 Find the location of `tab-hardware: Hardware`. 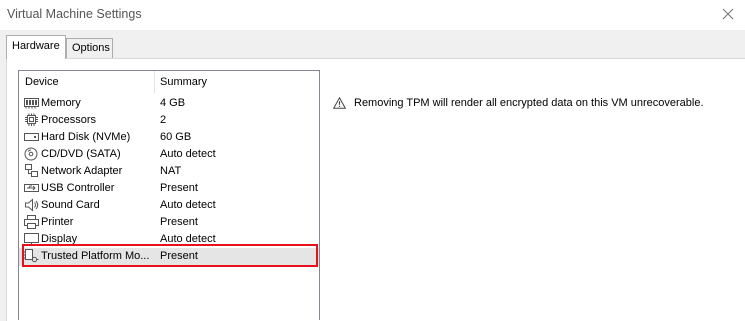

tab-hardware: Hardware is located at coordinates (36, 48).